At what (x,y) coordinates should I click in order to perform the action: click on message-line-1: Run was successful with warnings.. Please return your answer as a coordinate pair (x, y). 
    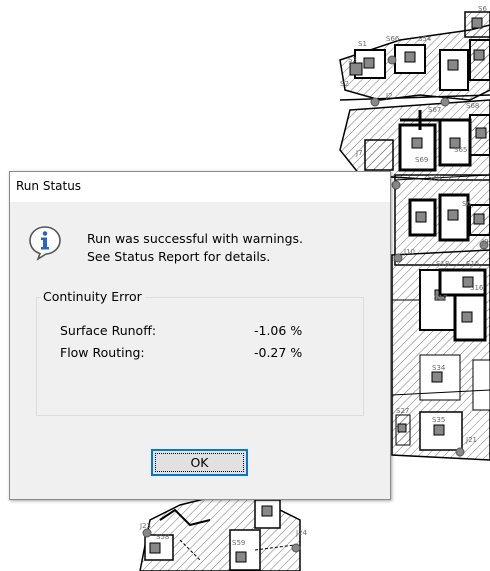
    Looking at the image, I should click on (195, 238).